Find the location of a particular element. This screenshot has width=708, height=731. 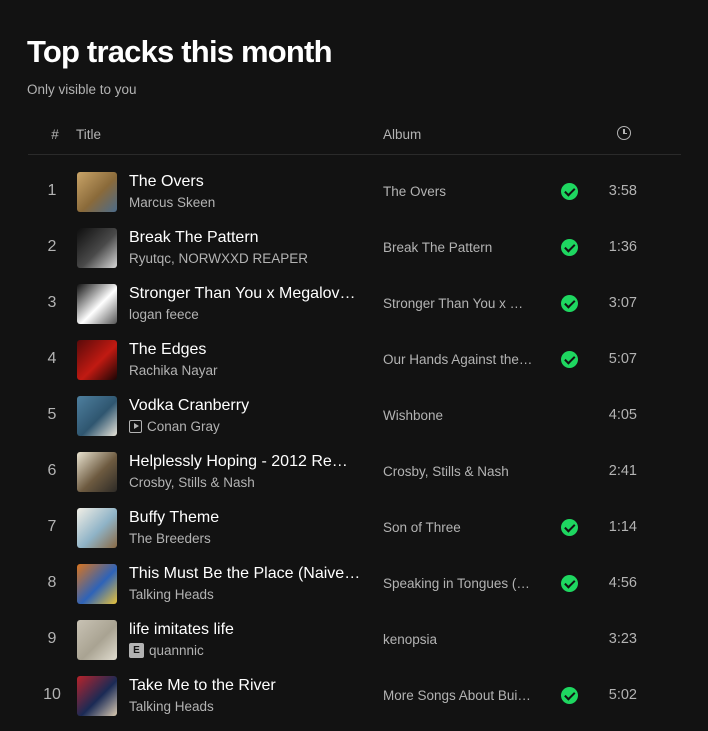

track-artist: Conan Gray is located at coordinates (245, 426).